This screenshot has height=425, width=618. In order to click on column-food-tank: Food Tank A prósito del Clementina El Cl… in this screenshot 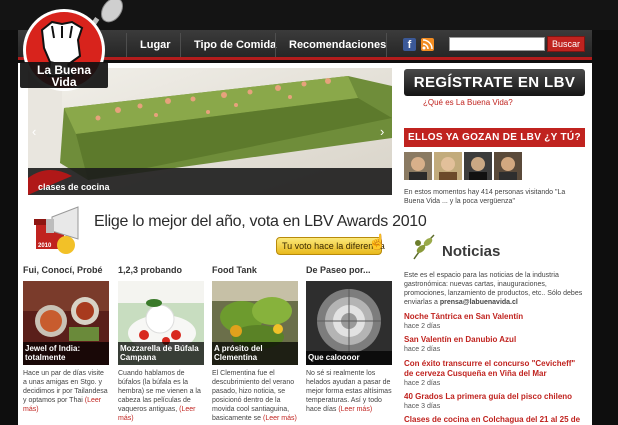, I will do `click(255, 344)`.